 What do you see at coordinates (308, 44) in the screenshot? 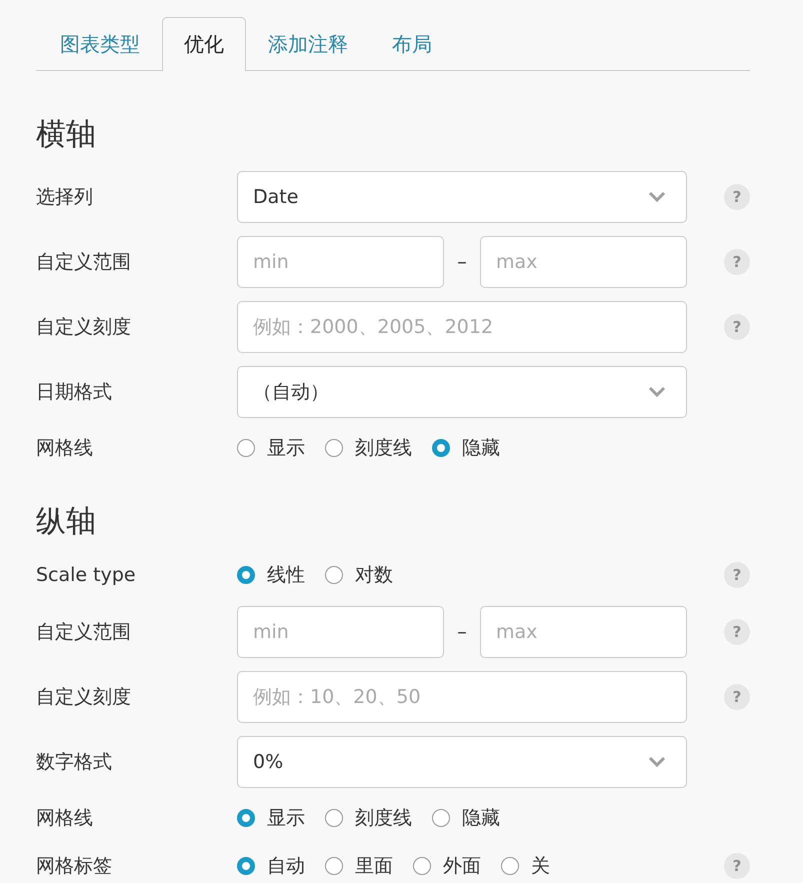
I see `tab: 添加注释` at bounding box center [308, 44].